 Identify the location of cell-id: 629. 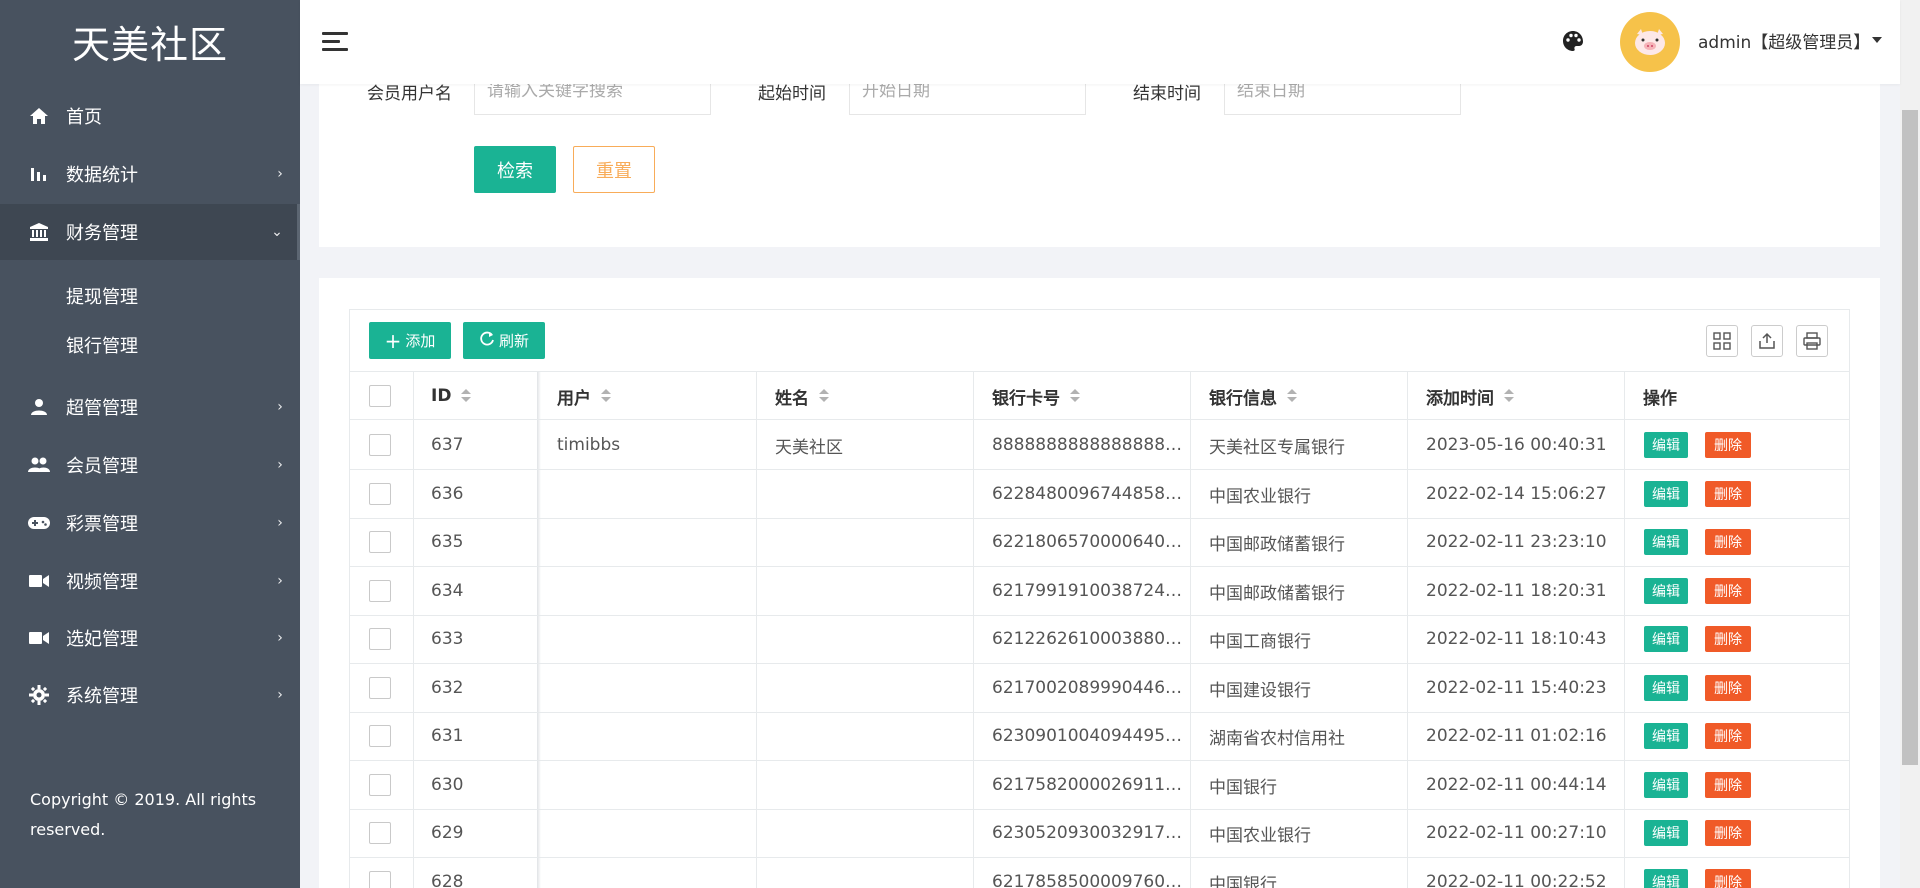
(447, 833).